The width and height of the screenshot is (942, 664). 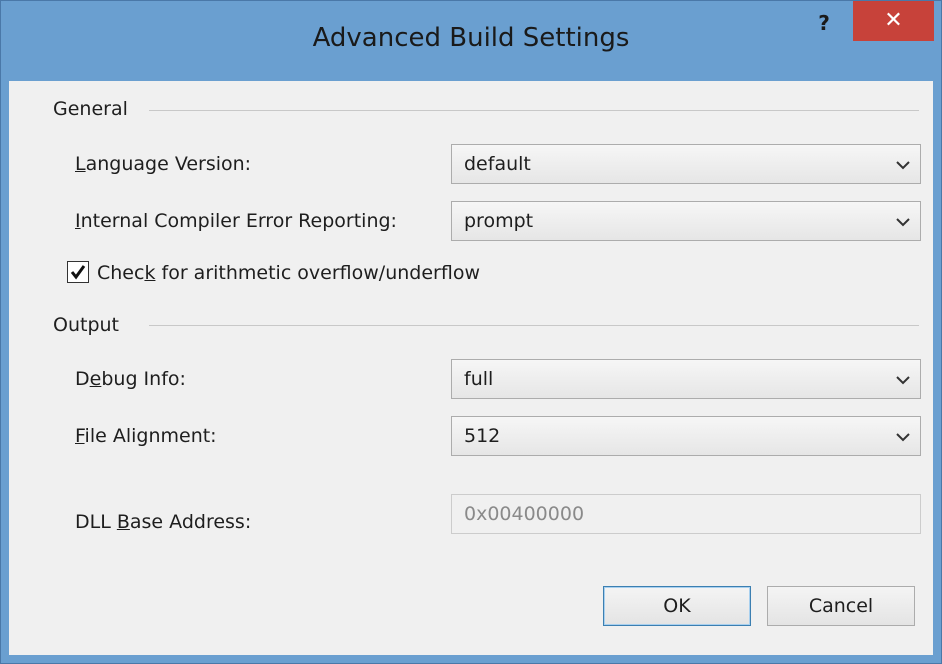 I want to click on ok-button: OK, so click(x=677, y=606).